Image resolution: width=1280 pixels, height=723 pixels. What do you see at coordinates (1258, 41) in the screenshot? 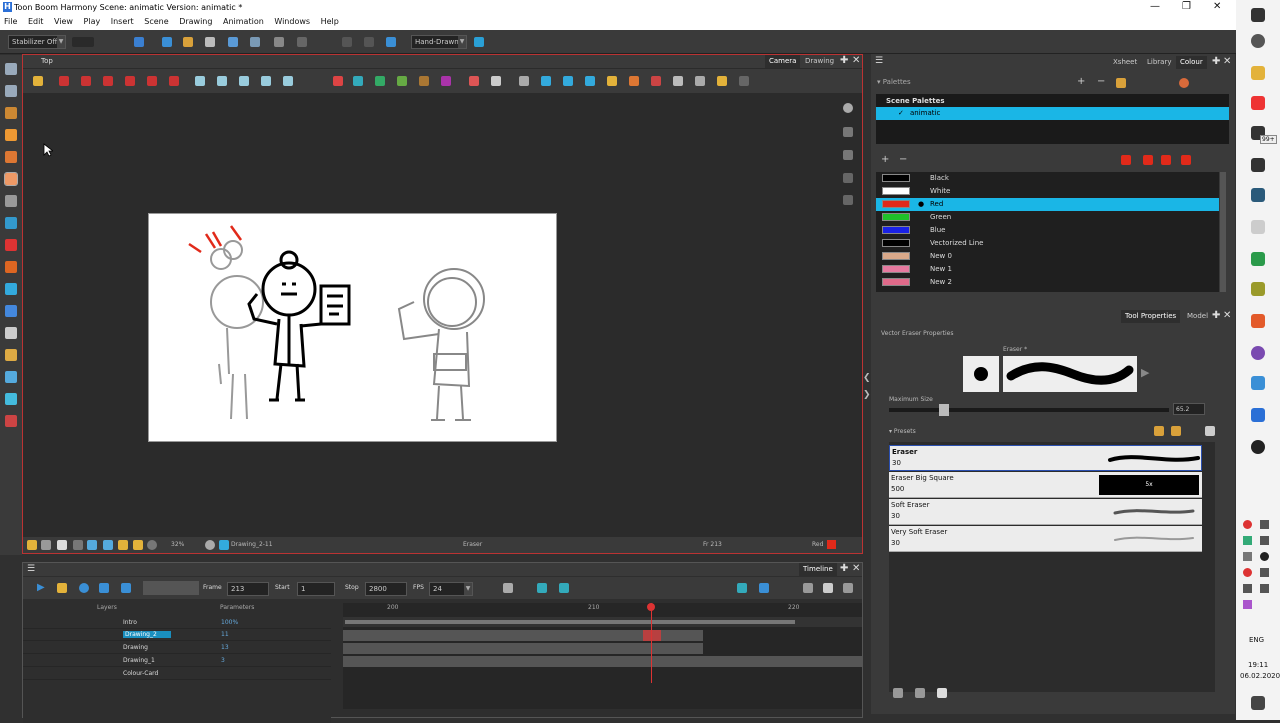
I see `search-icon` at bounding box center [1258, 41].